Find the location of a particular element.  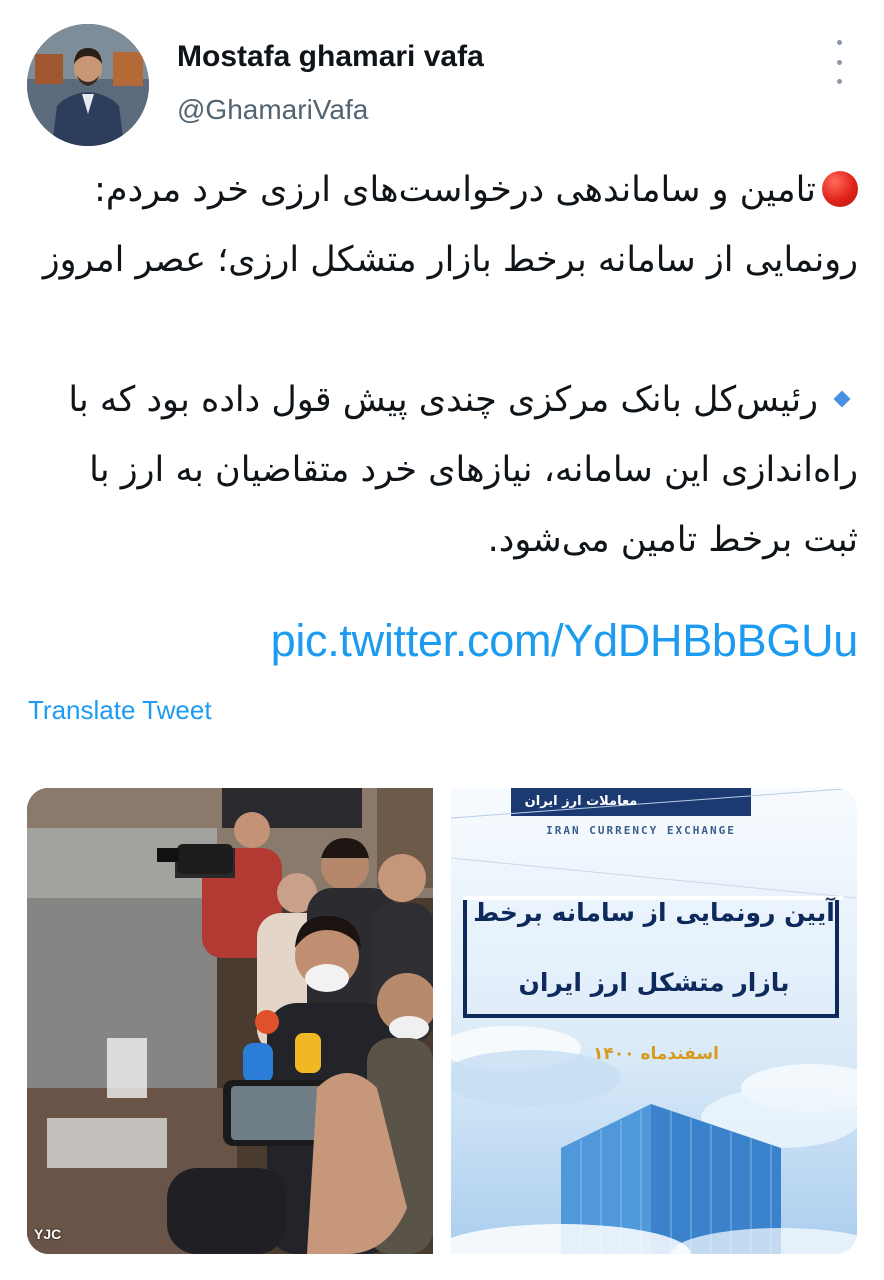

author-avatar is located at coordinates (88, 85).